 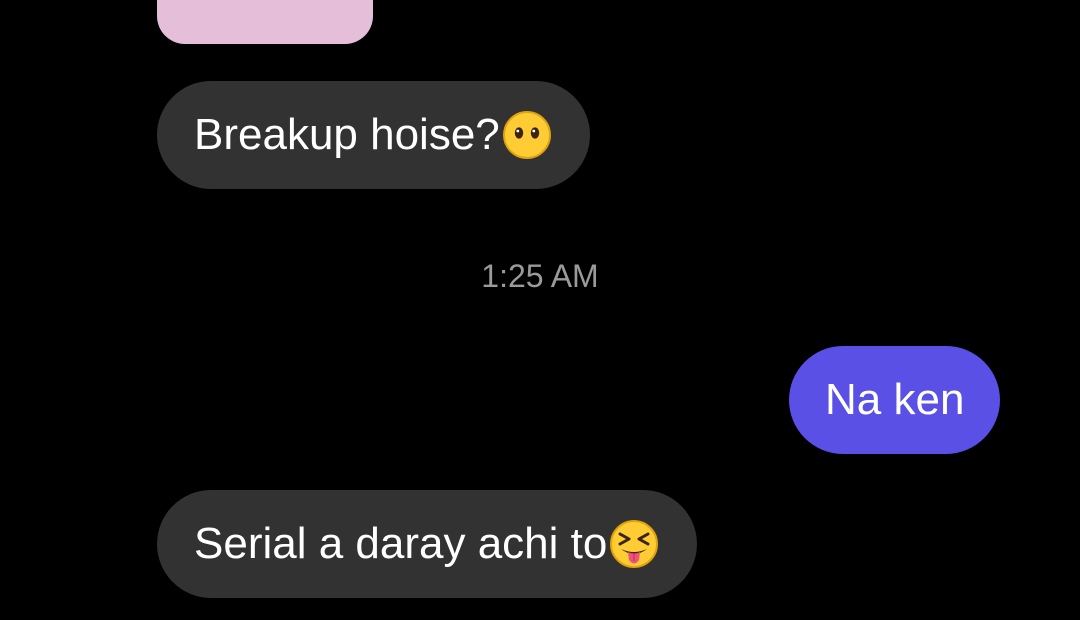 I want to click on message-text: Na ken, so click(x=895, y=399).